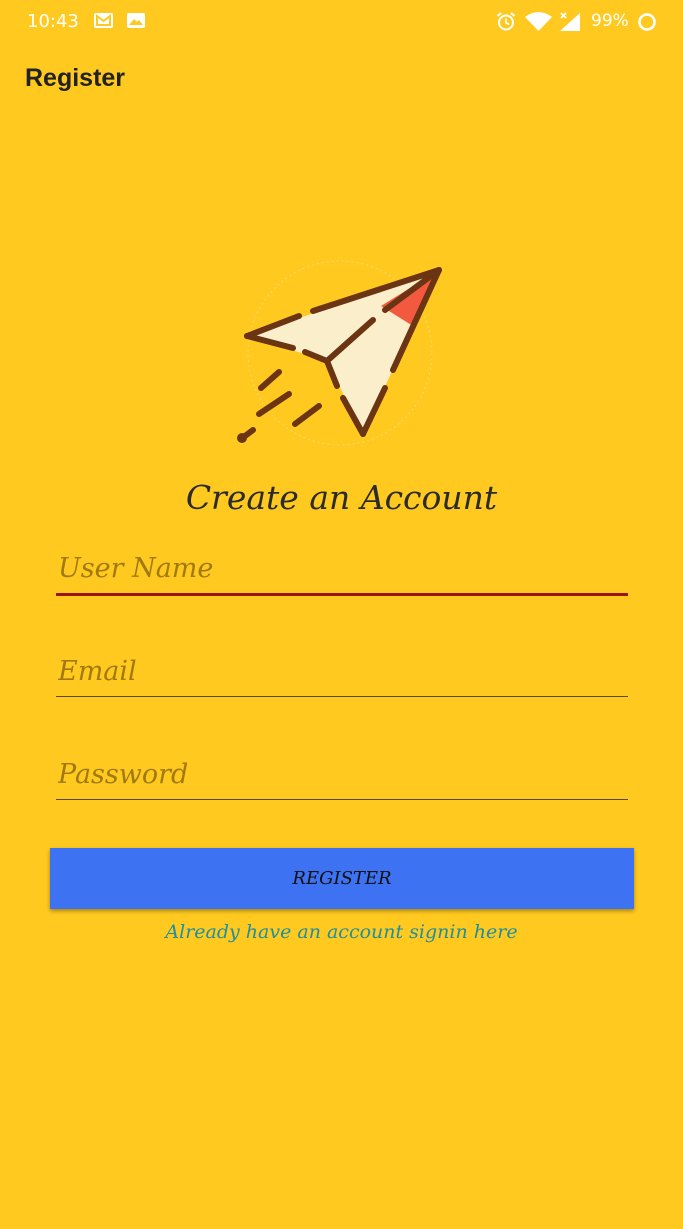 This screenshot has height=1229, width=683. I want to click on register-button-label: REGISTER, so click(342, 878).